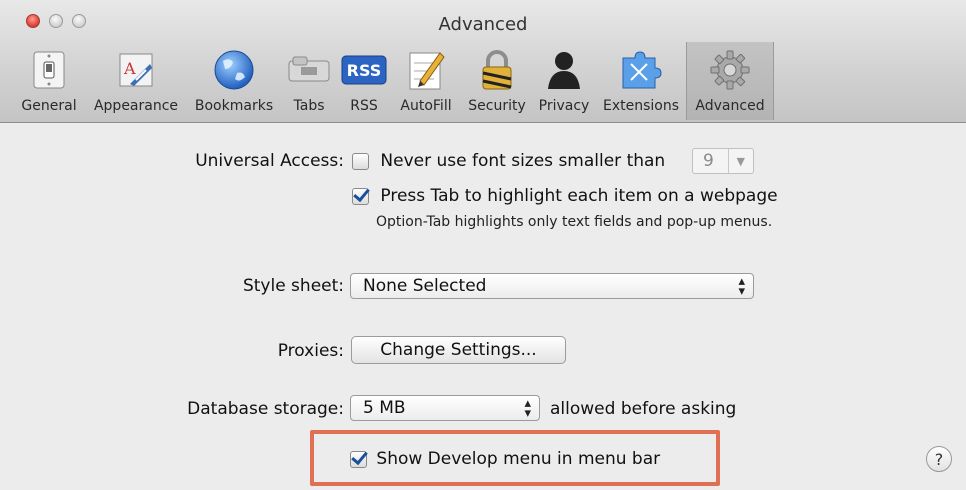 The width and height of the screenshot is (966, 490). Describe the element at coordinates (364, 106) in the screenshot. I see `tab-rss-label: RSS` at that location.